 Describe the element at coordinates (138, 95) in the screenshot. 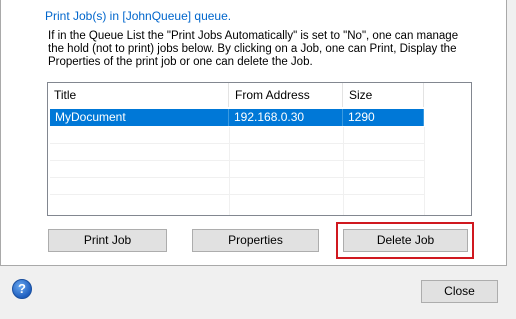

I see `column-header-title: Title` at that location.